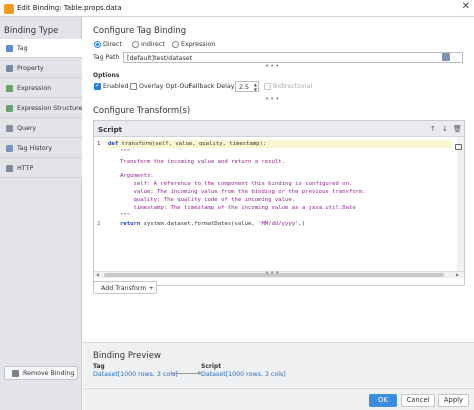 Image resolution: width=474 pixels, height=410 pixels. Describe the element at coordinates (31, 31) in the screenshot. I see `sidebar-title: Binding Type` at that location.